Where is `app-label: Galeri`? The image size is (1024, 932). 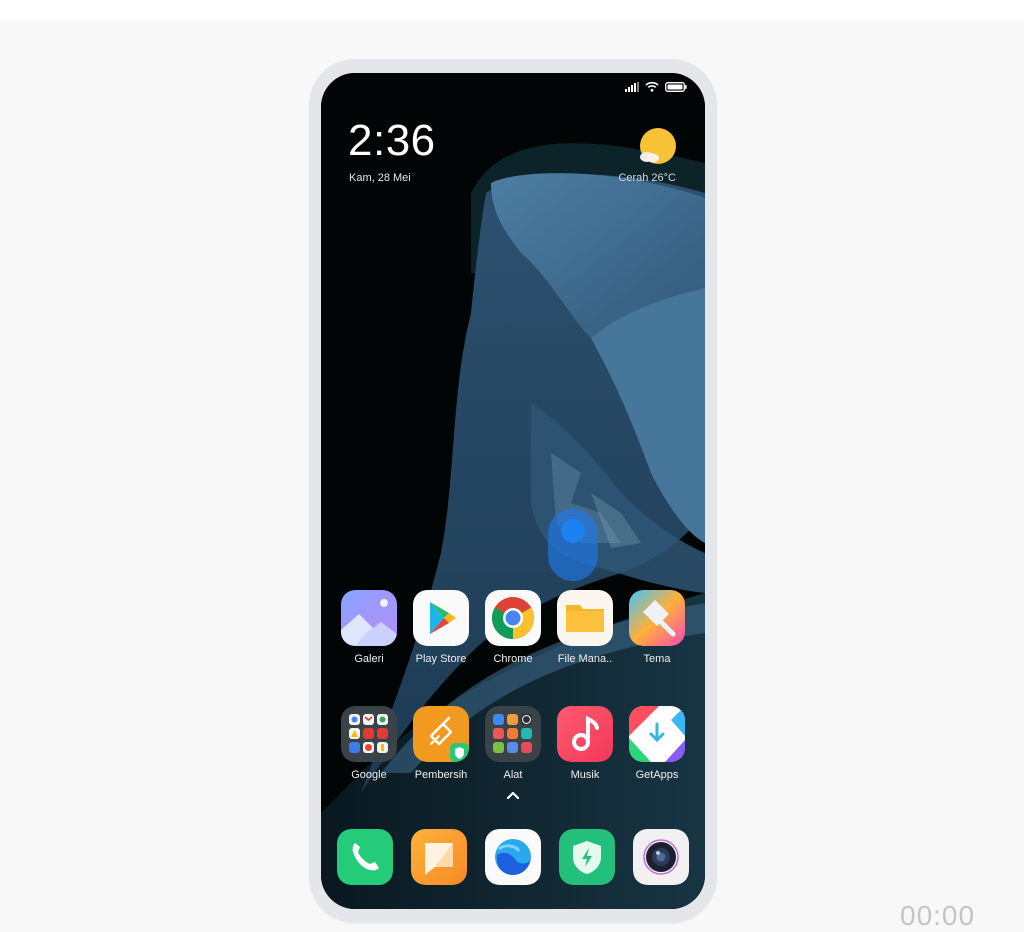 app-label: Galeri is located at coordinates (369, 659).